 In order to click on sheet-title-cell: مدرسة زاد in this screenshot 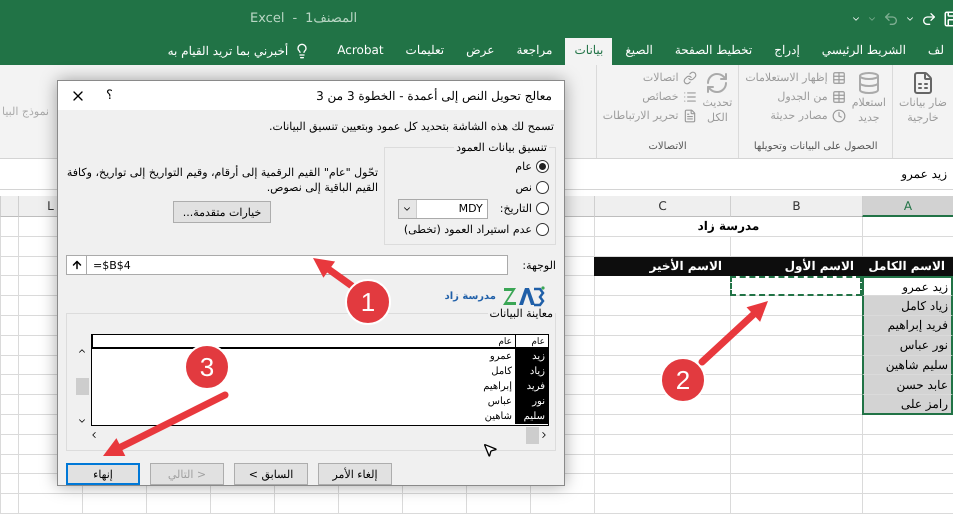, I will do `click(728, 227)`.